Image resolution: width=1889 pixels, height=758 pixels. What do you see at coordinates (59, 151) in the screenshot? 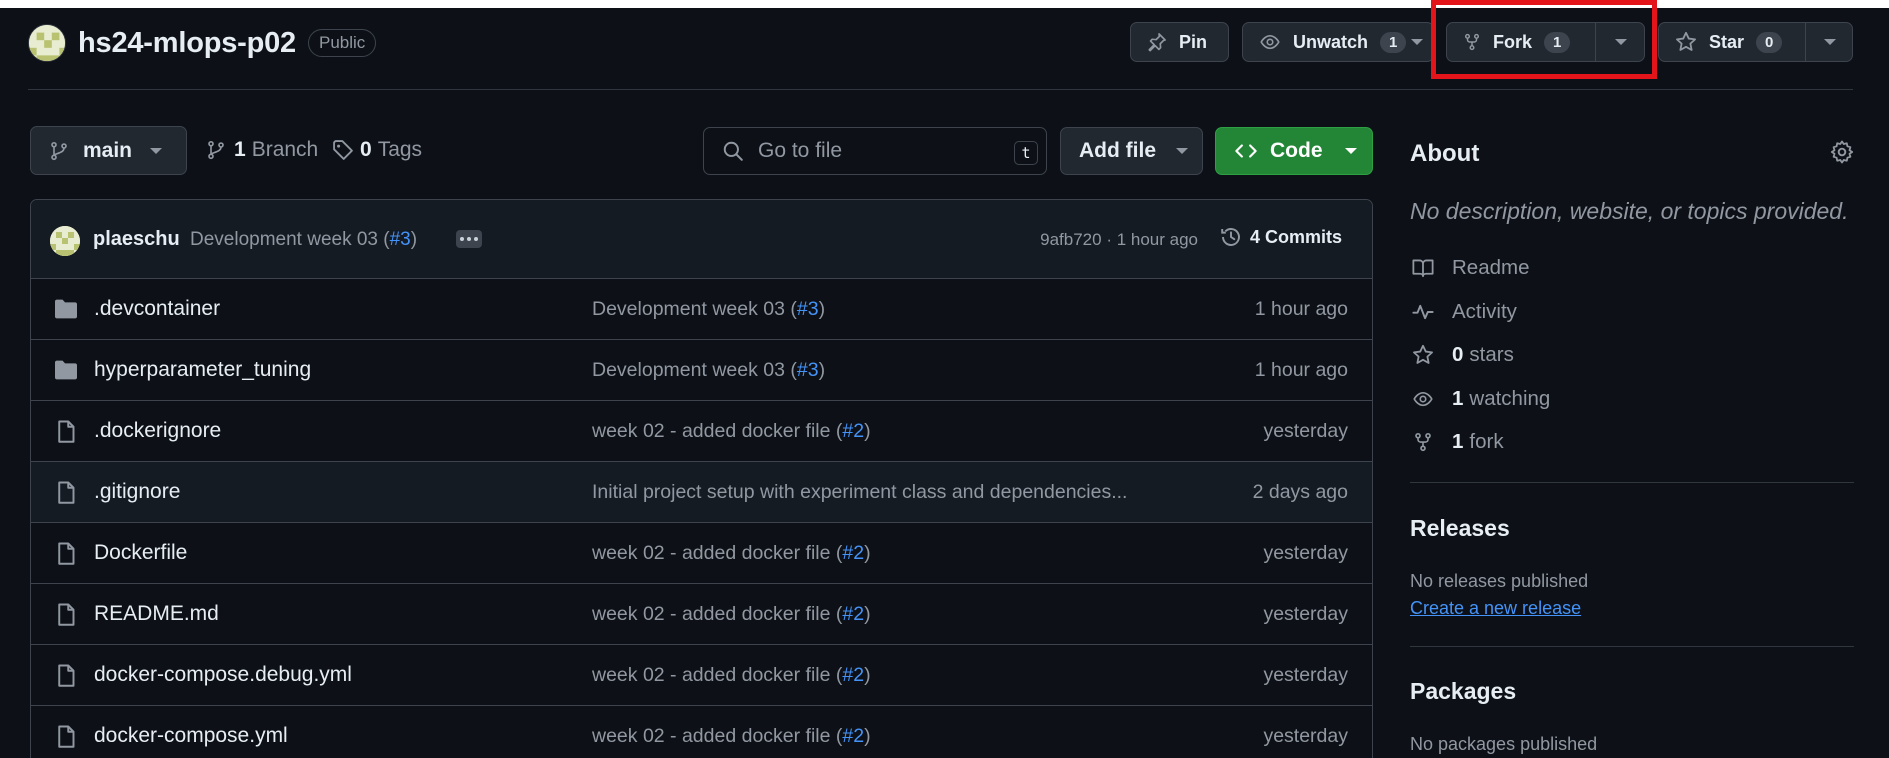
I see `branch-icon` at bounding box center [59, 151].